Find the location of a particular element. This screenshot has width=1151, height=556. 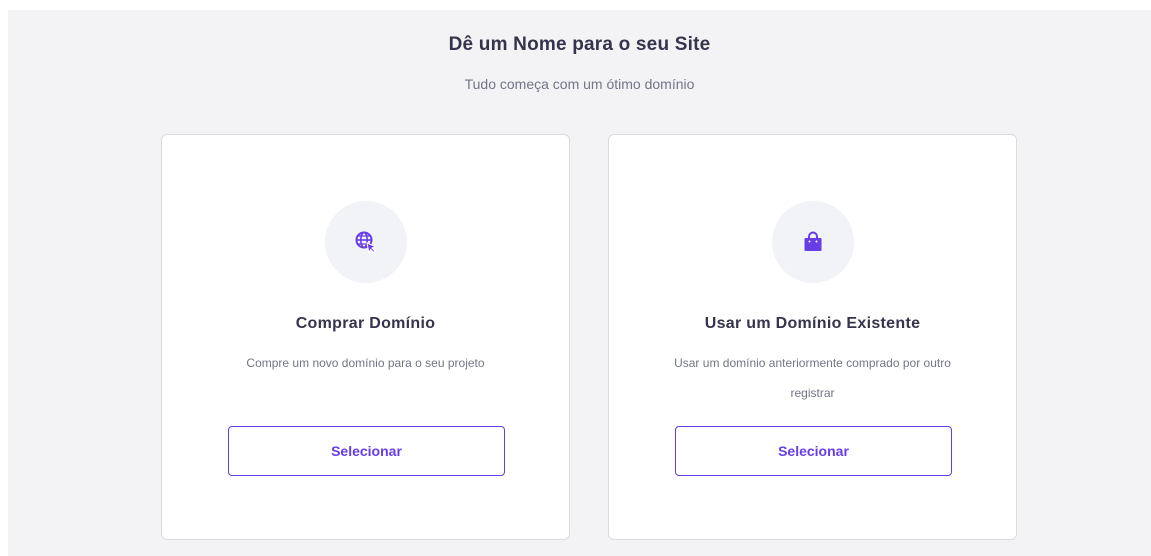

existing-domain-select-button: Selecionar is located at coordinates (813, 451).